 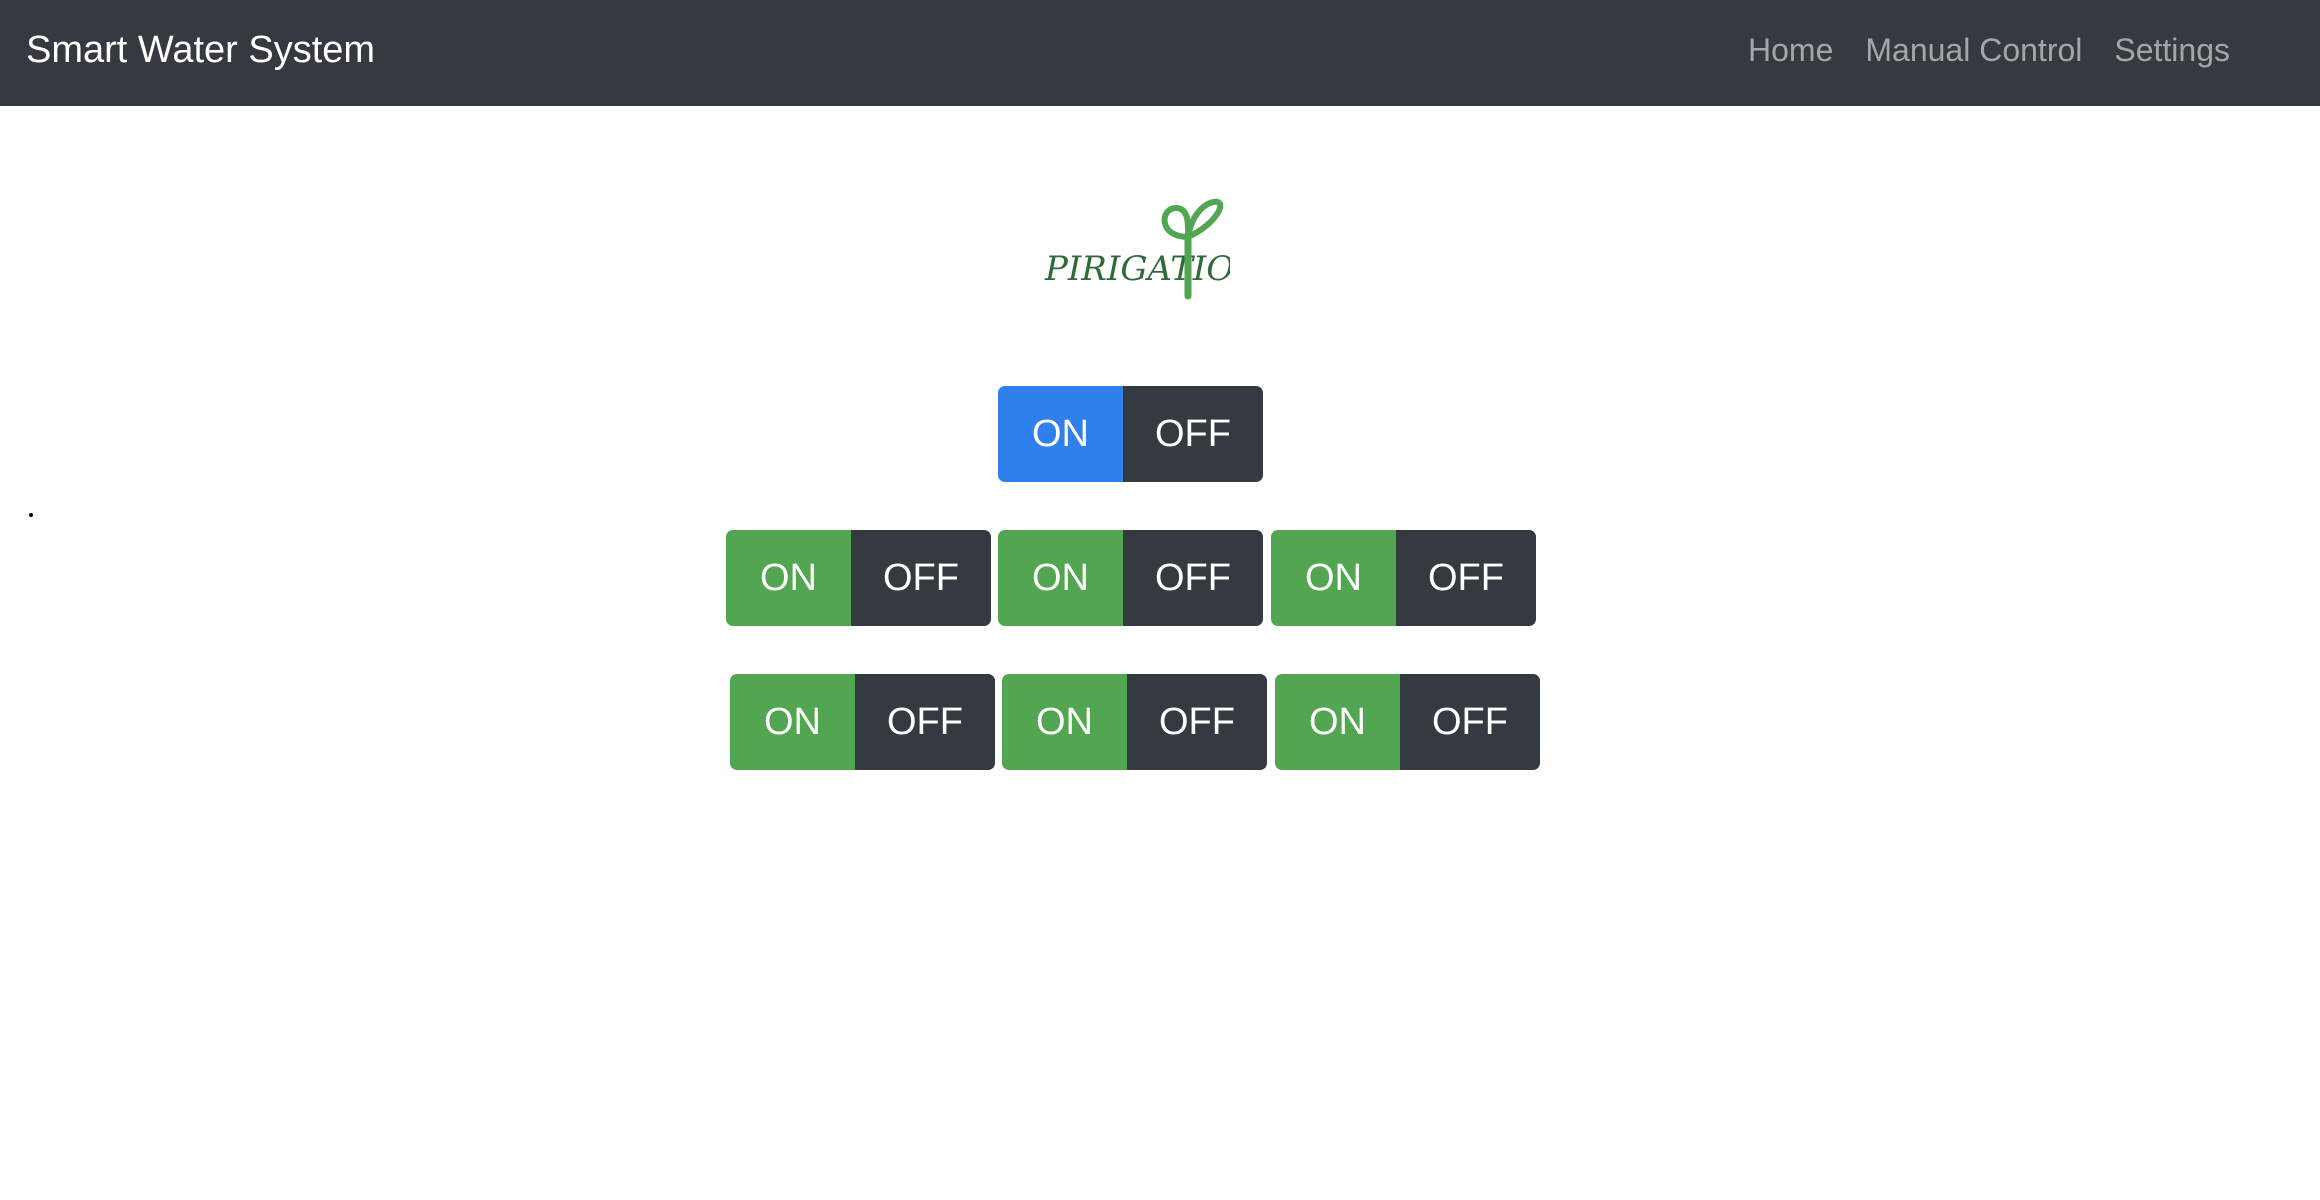 What do you see at coordinates (1470, 722) in the screenshot?
I see `zone-6-off-button: OFF` at bounding box center [1470, 722].